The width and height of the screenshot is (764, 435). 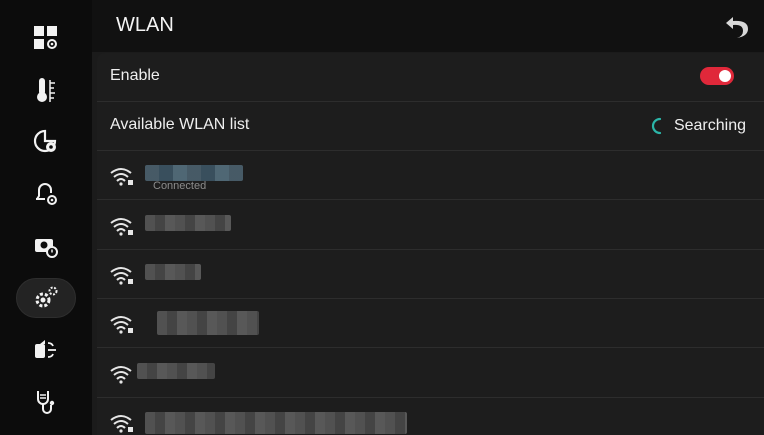 What do you see at coordinates (46, 217) in the screenshot?
I see `sidebar` at bounding box center [46, 217].